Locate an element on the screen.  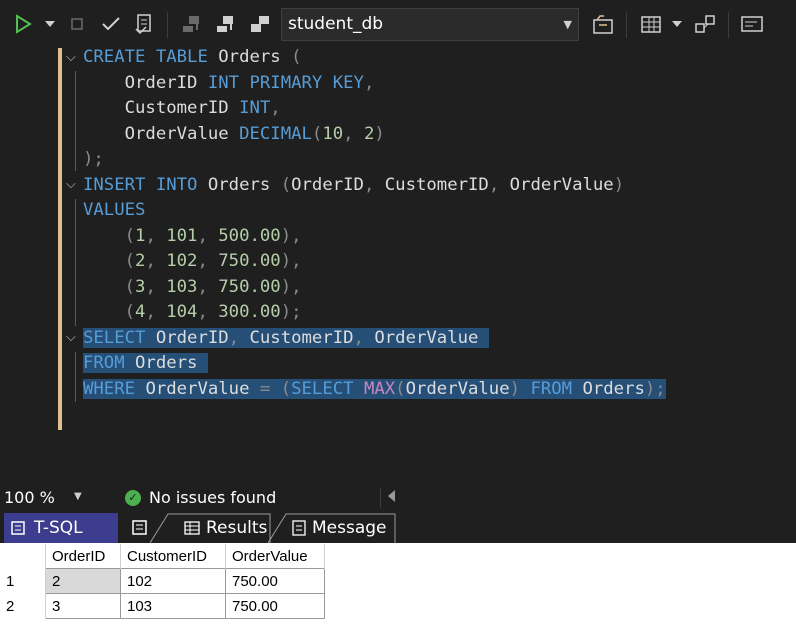
issues-indicator: ✓ No issues found is located at coordinates (200, 497).